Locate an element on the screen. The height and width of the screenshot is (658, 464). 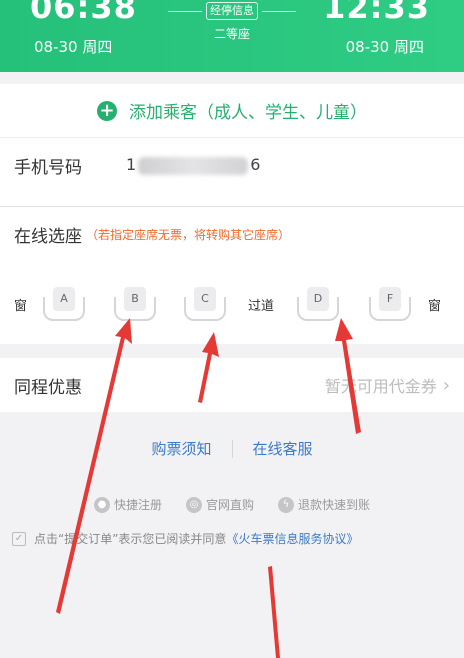
user-icon: ● is located at coordinates (101, 504).